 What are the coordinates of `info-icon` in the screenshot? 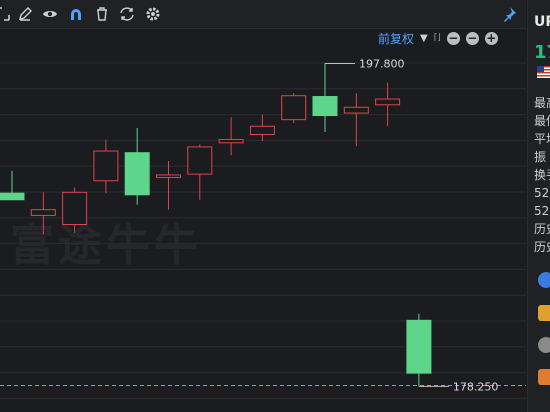 It's located at (544, 345).